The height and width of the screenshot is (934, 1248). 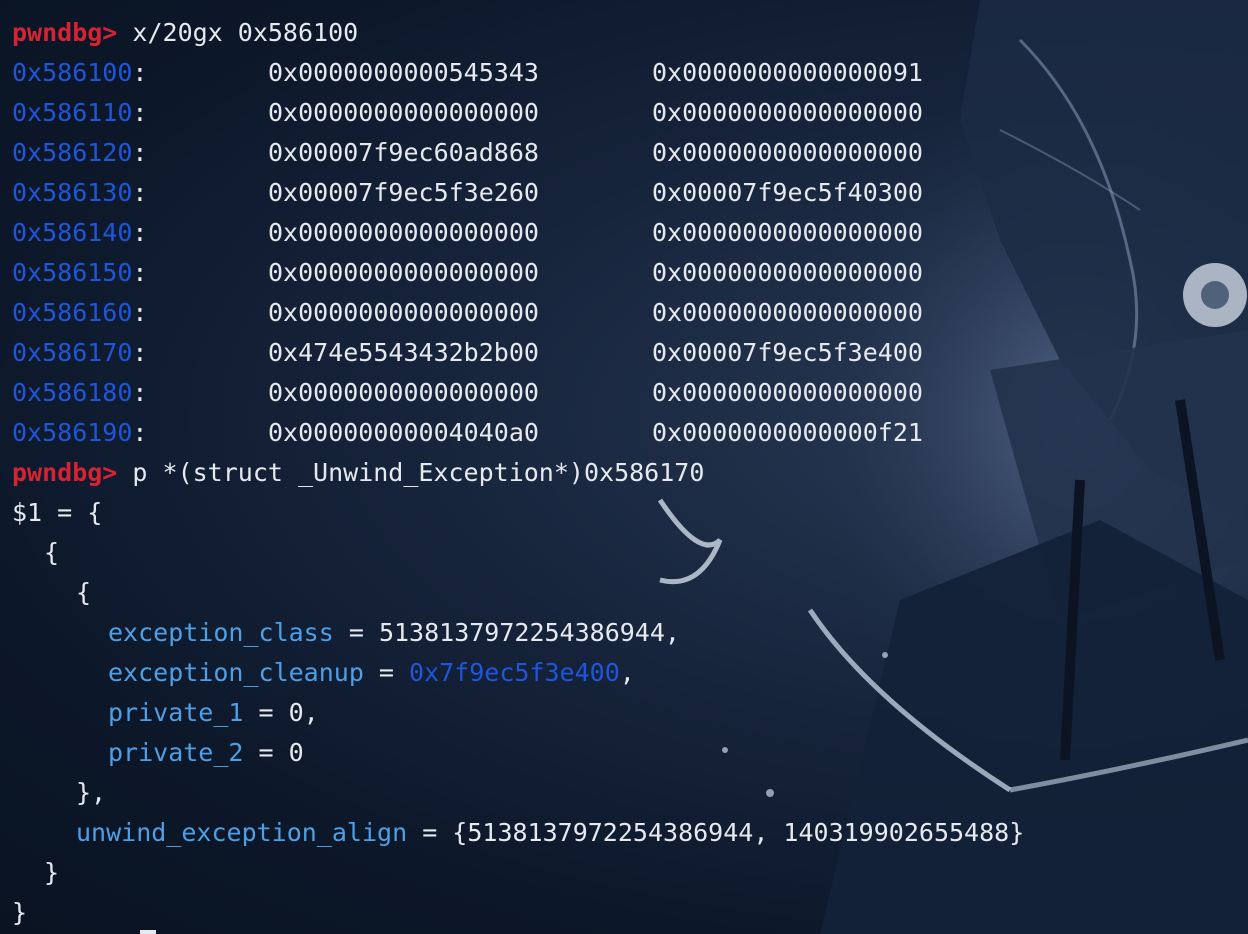 What do you see at coordinates (176, 752) in the screenshot?
I see `field-name: private_2` at bounding box center [176, 752].